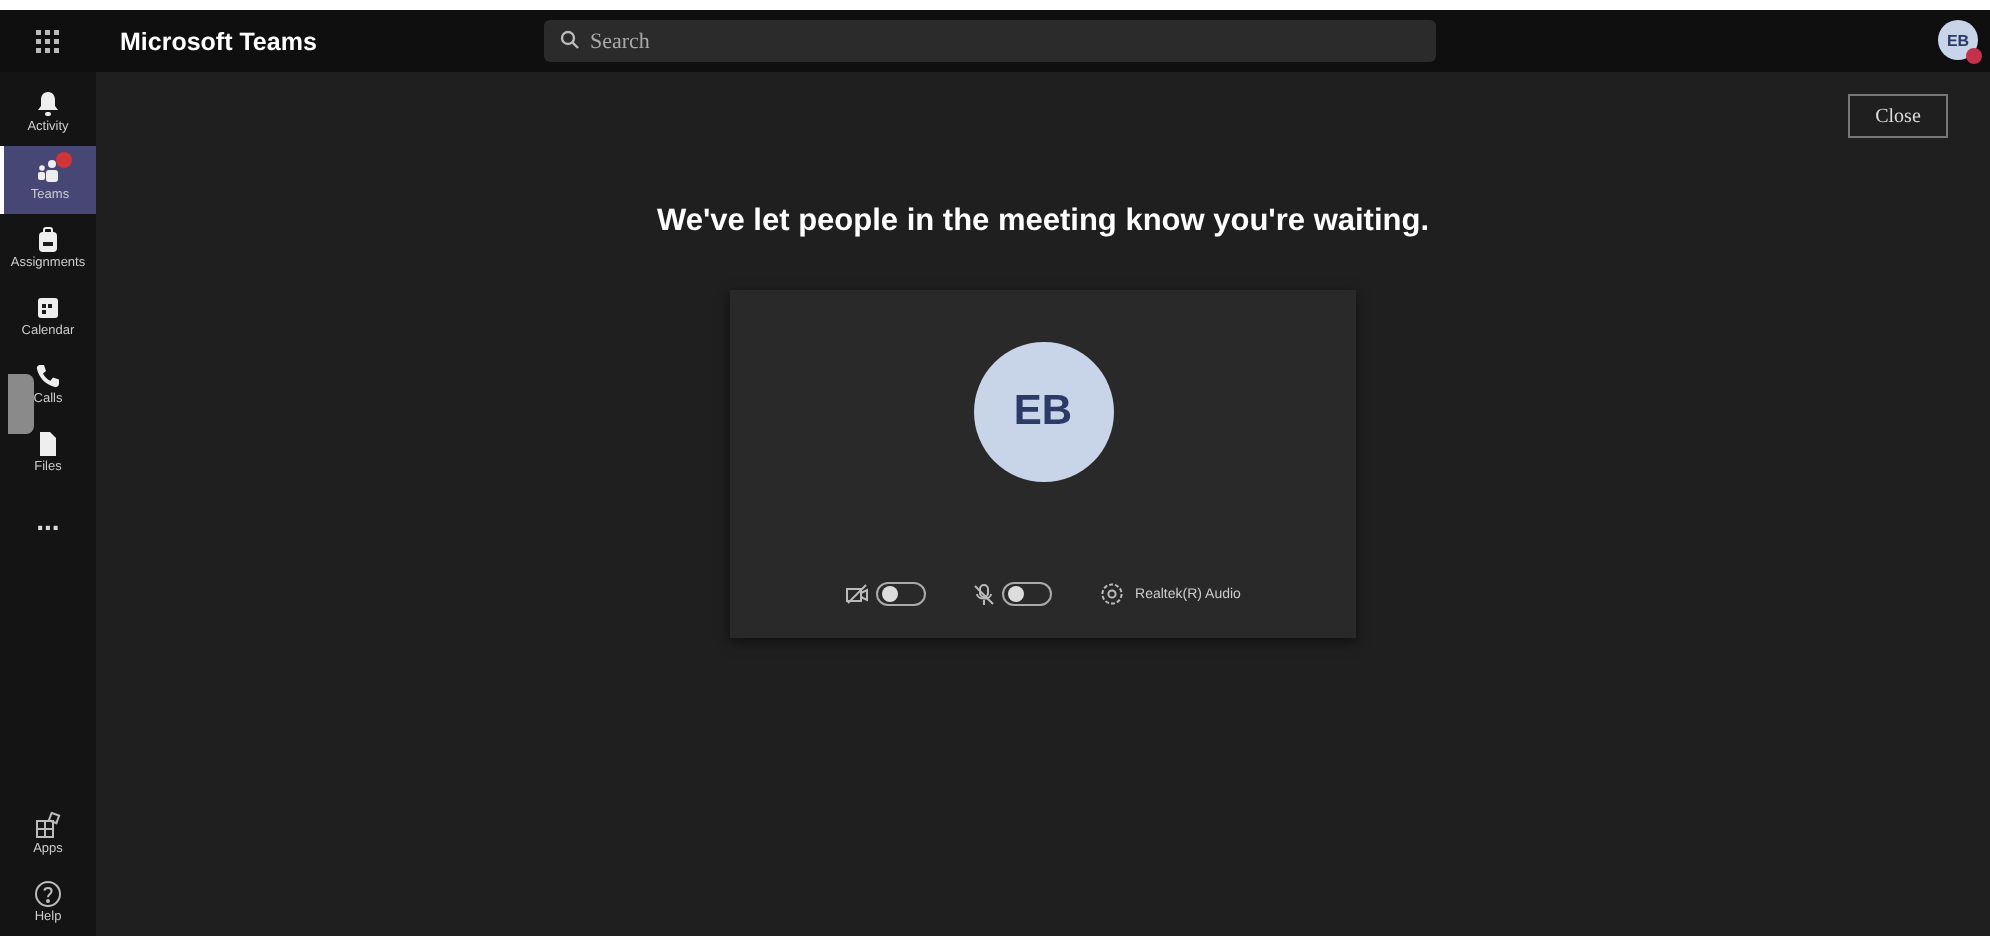 The width and height of the screenshot is (1990, 936). I want to click on camera-toggle, so click(900, 594).